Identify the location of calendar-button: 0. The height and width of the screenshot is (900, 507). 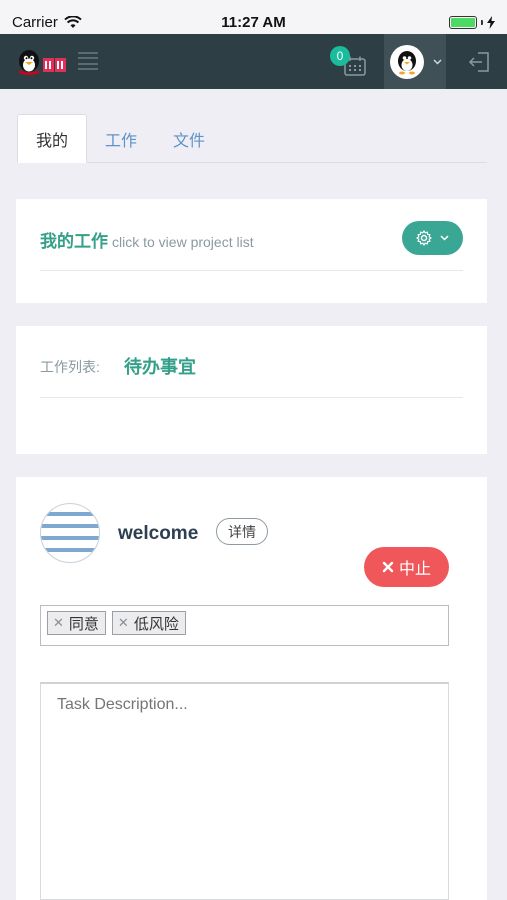
(350, 62).